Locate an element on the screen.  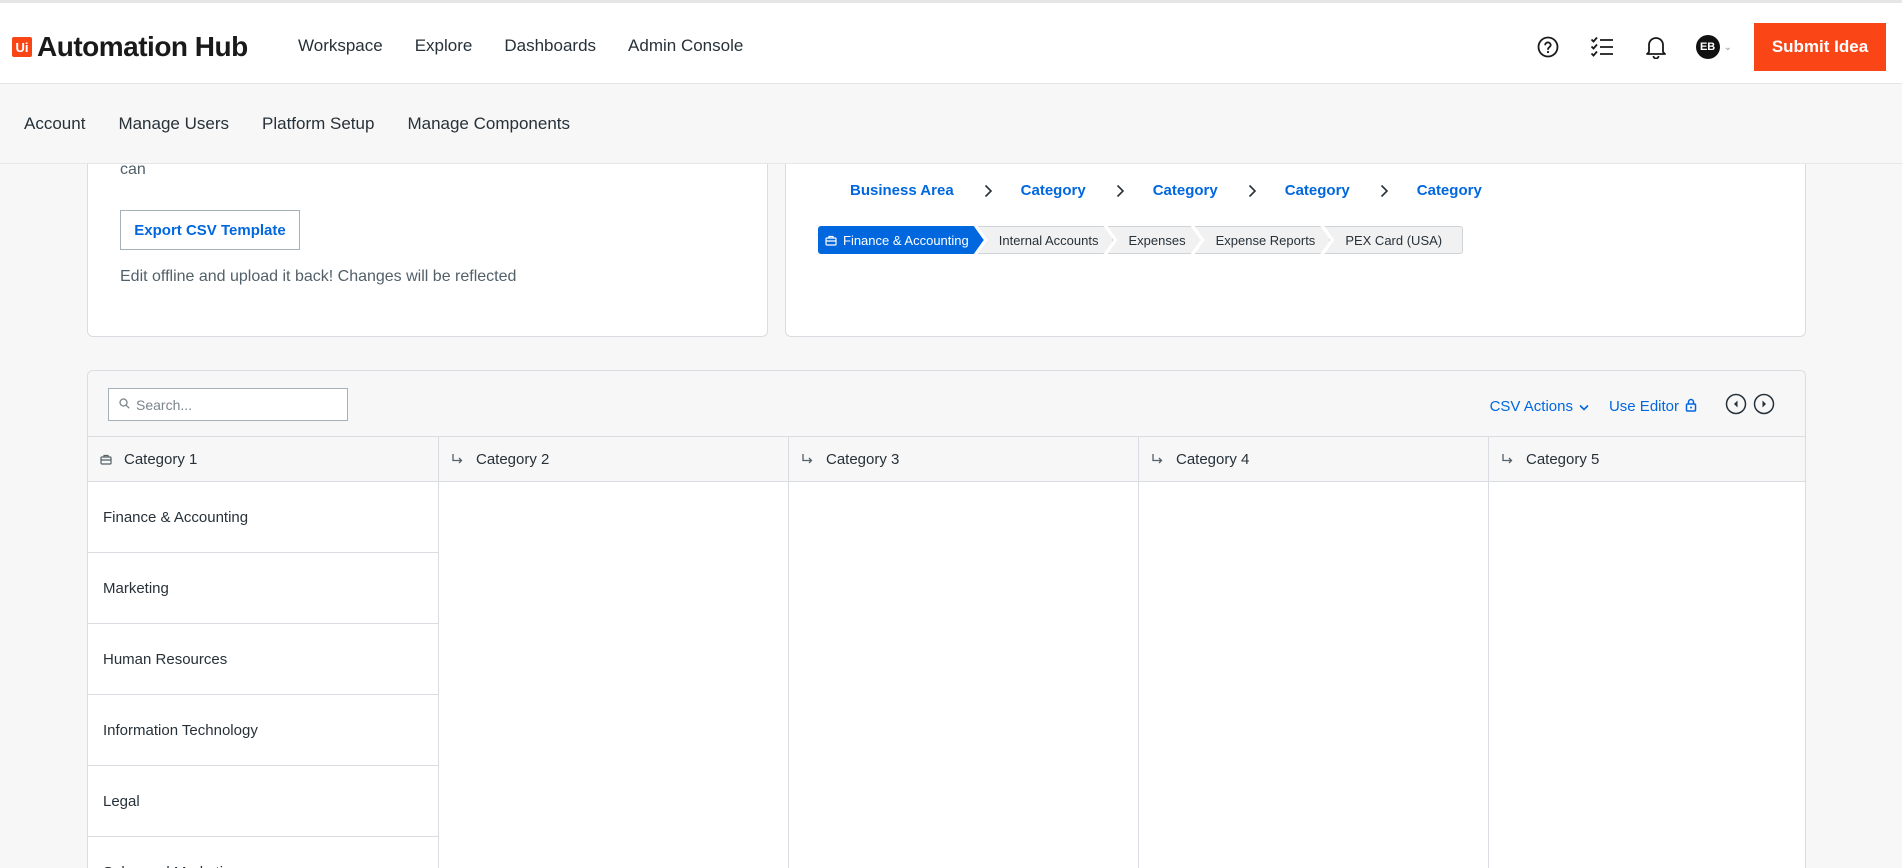
export-csv-template-button: Export CSV Template is located at coordinates (210, 230).